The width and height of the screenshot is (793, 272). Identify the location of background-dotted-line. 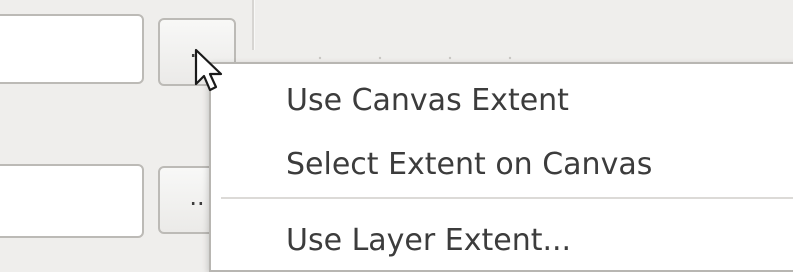
(415, 58).